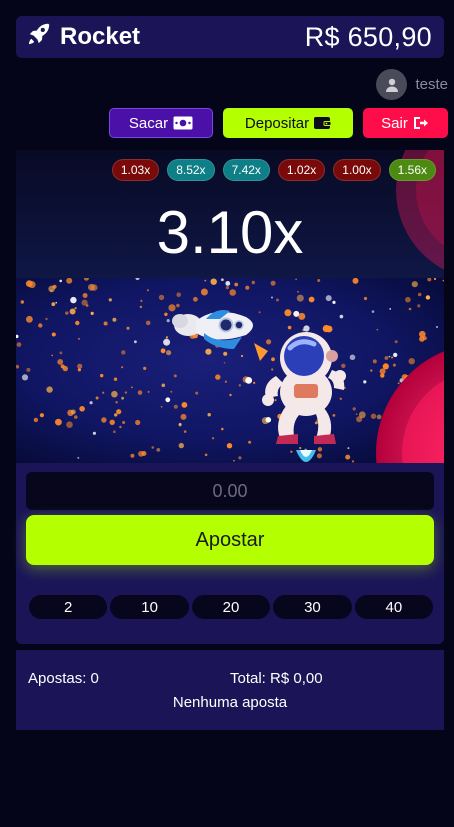 This screenshot has width=454, height=827. I want to click on history-chip: 1.03x, so click(135, 170).